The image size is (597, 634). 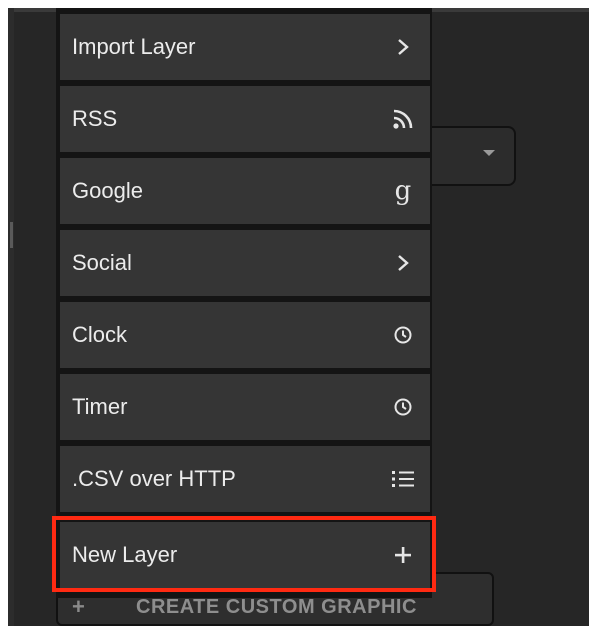 I want to click on menu-item-social: Social, so click(x=245, y=263).